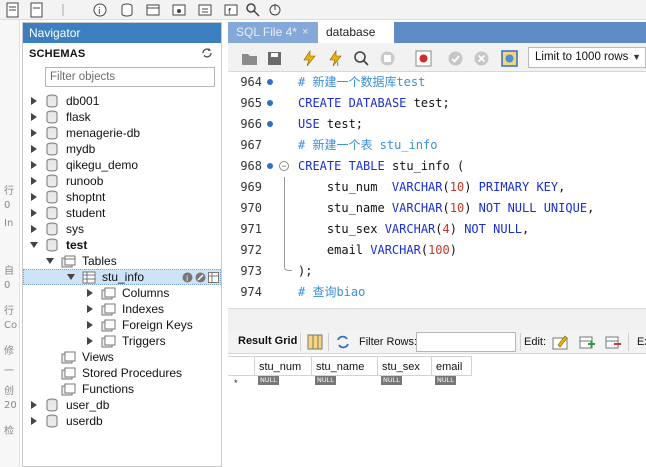 The image size is (646, 467). What do you see at coordinates (231, 9) in the screenshot?
I see `create-function-icon: f` at bounding box center [231, 9].